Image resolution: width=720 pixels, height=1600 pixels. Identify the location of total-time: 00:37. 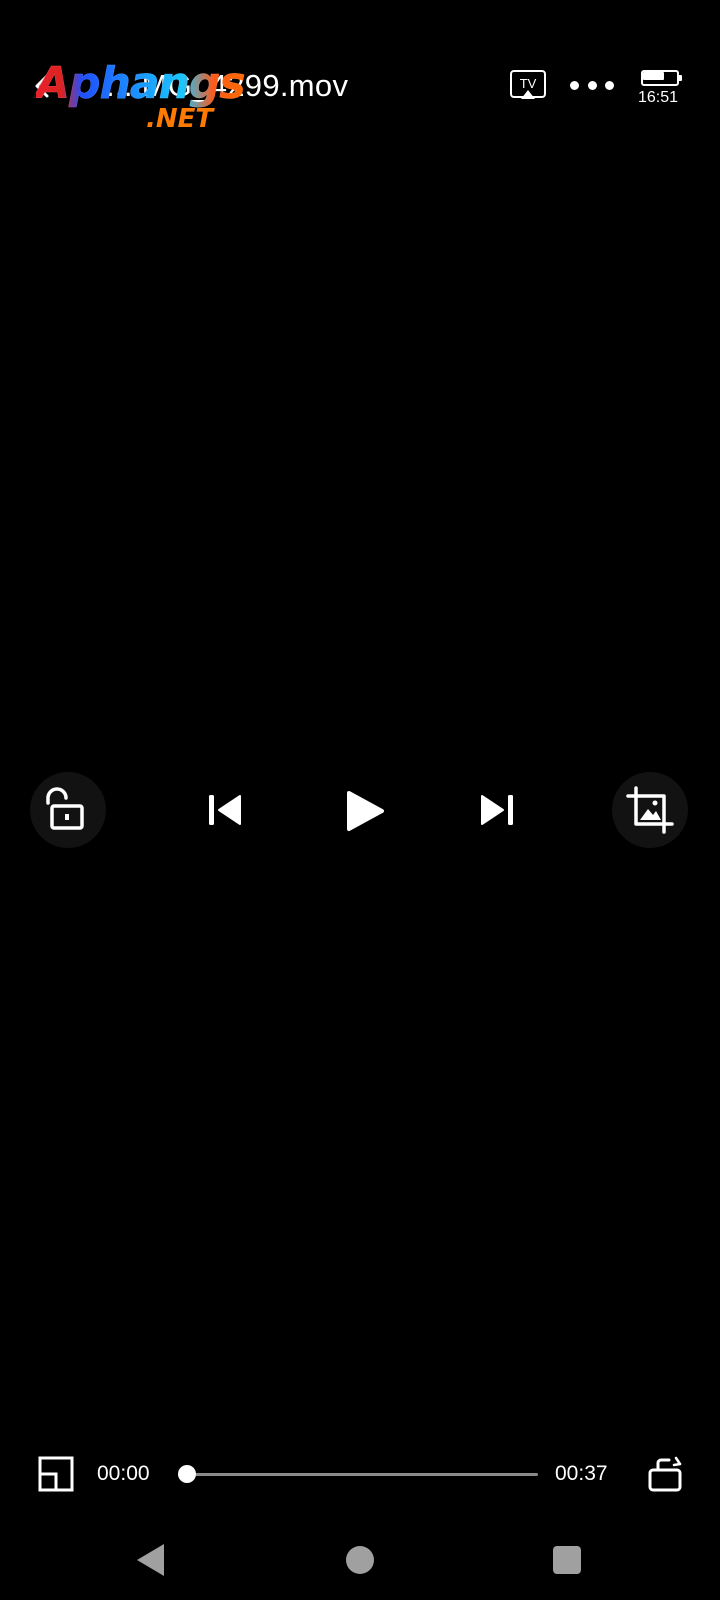
(581, 1473).